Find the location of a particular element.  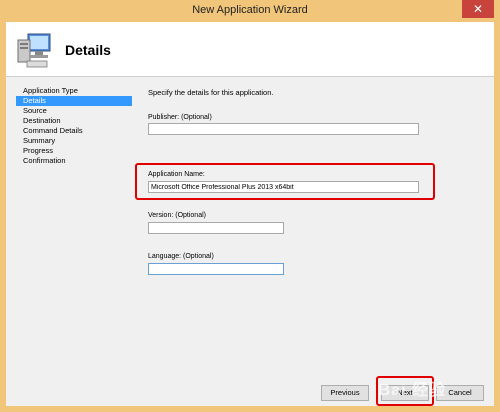

language-input is located at coordinates (216, 269).